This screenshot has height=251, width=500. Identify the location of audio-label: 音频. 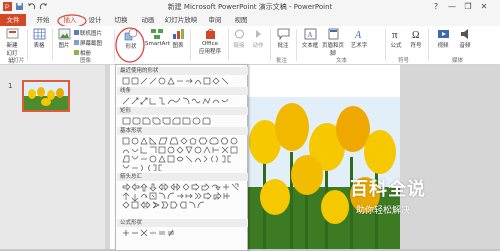
(465, 46).